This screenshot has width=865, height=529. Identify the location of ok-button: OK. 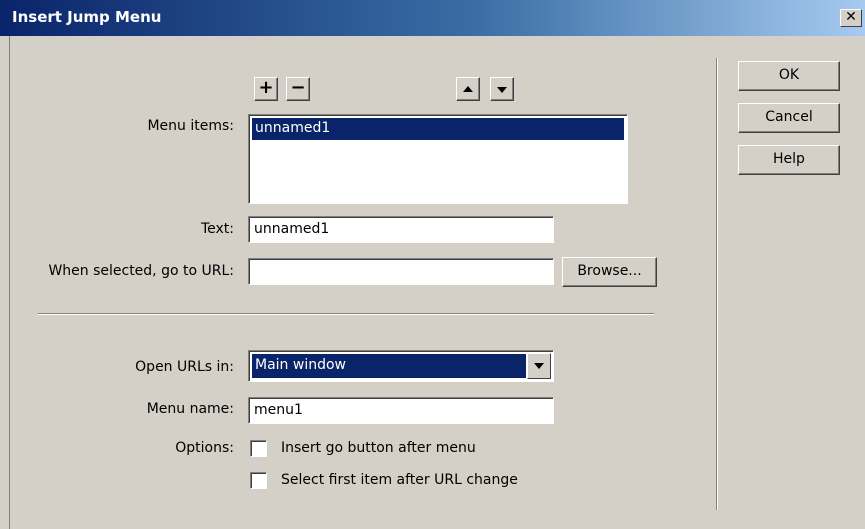
(789, 76).